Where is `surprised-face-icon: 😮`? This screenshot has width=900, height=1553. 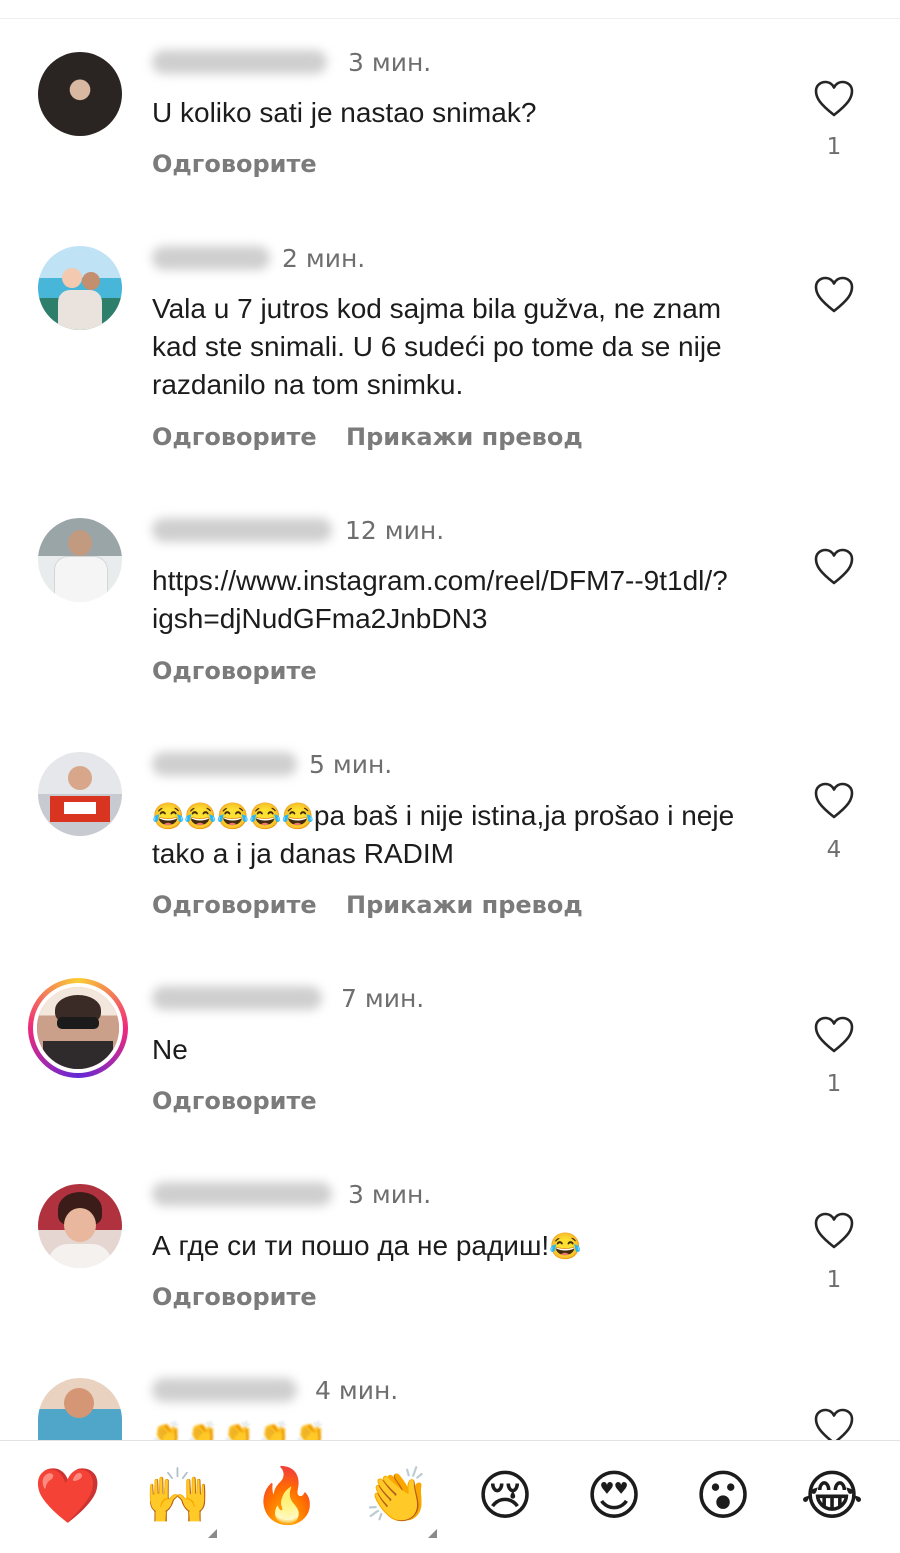 surprised-face-icon: 😮 is located at coordinates (723, 1496).